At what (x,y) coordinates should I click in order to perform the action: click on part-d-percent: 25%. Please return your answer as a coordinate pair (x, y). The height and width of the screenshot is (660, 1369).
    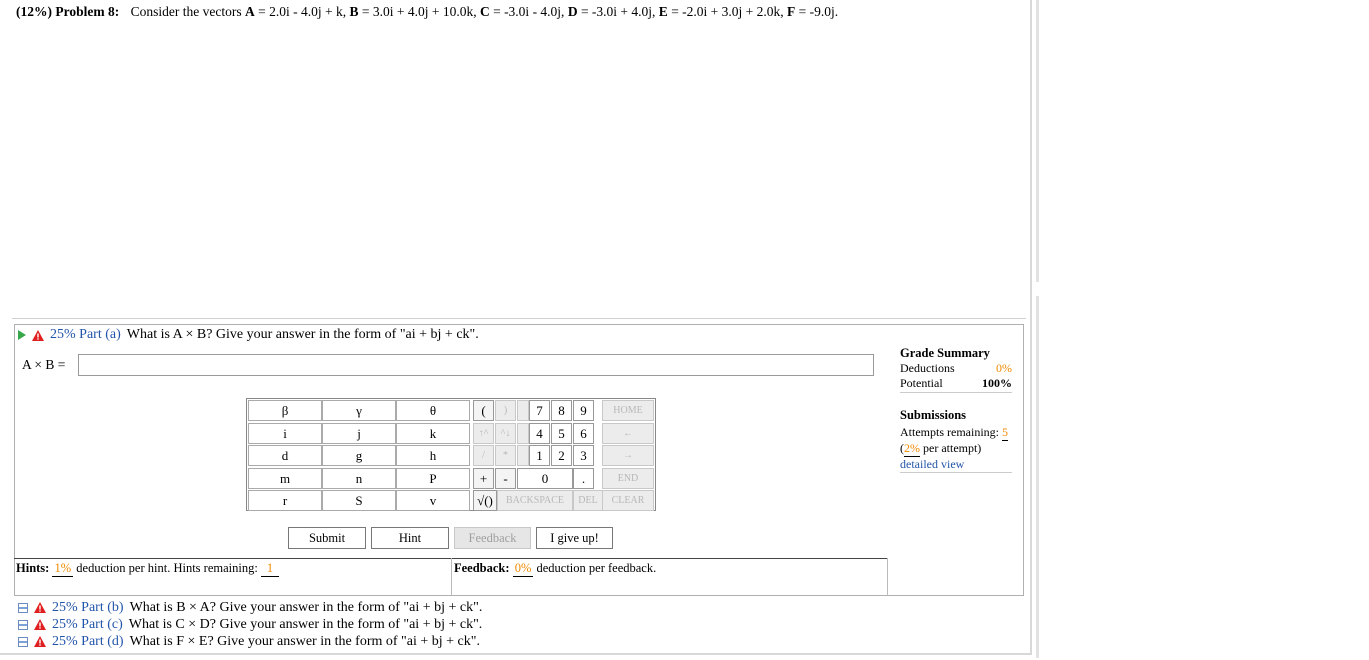
    Looking at the image, I should click on (65, 641).